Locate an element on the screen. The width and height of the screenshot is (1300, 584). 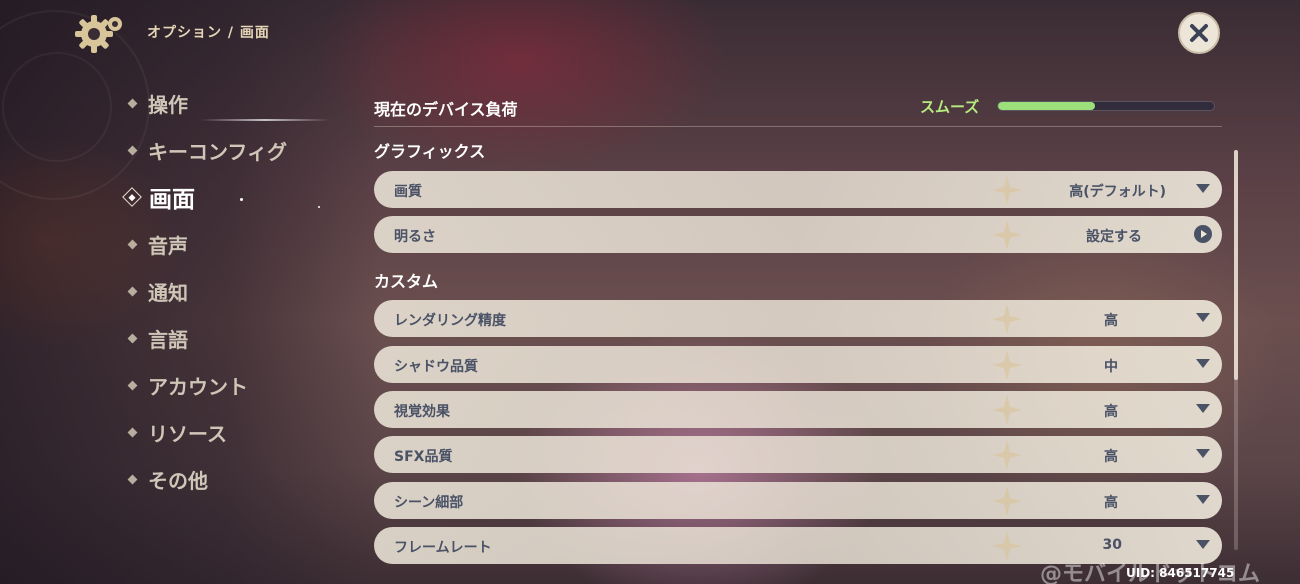
sidebar-item-key-config: キーコンフィグ is located at coordinates (207, 150).